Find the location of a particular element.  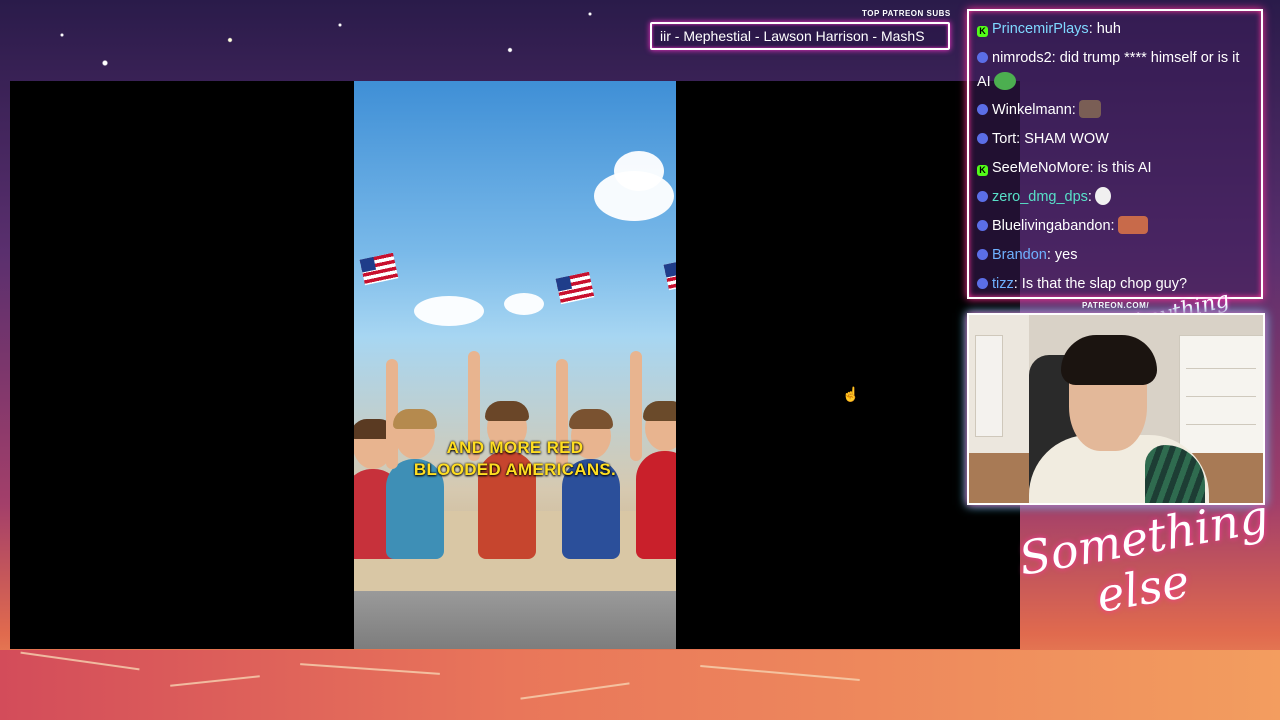

chat-message: Brandon: yes is located at coordinates (1115, 255).